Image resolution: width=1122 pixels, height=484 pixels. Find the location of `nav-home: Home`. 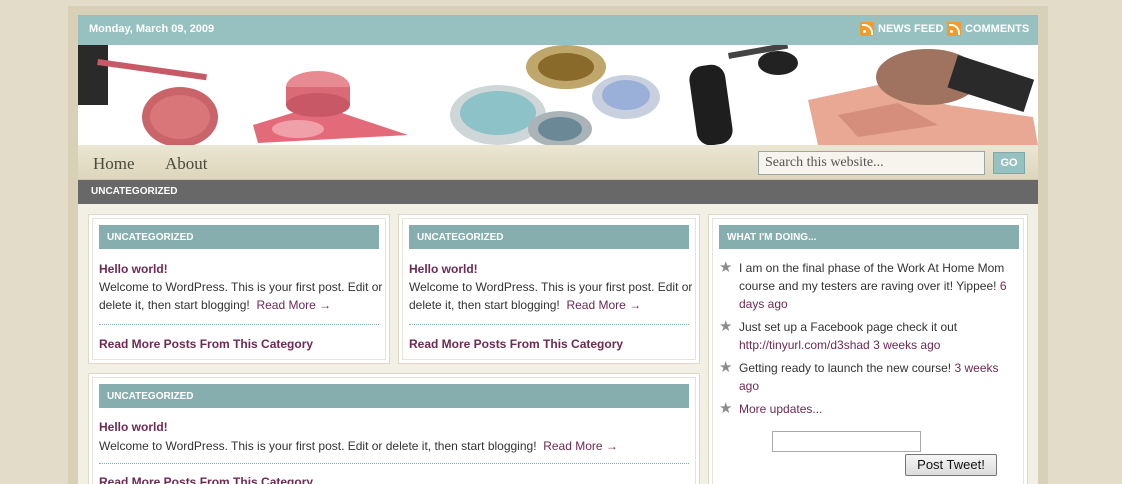

nav-home: Home is located at coordinates (114, 164).